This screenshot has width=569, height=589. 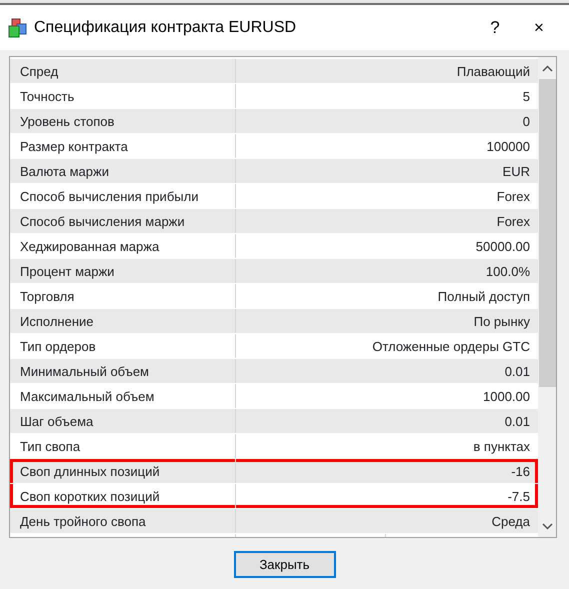 What do you see at coordinates (493, 72) in the screenshot?
I see `property-value: Плавающий` at bounding box center [493, 72].